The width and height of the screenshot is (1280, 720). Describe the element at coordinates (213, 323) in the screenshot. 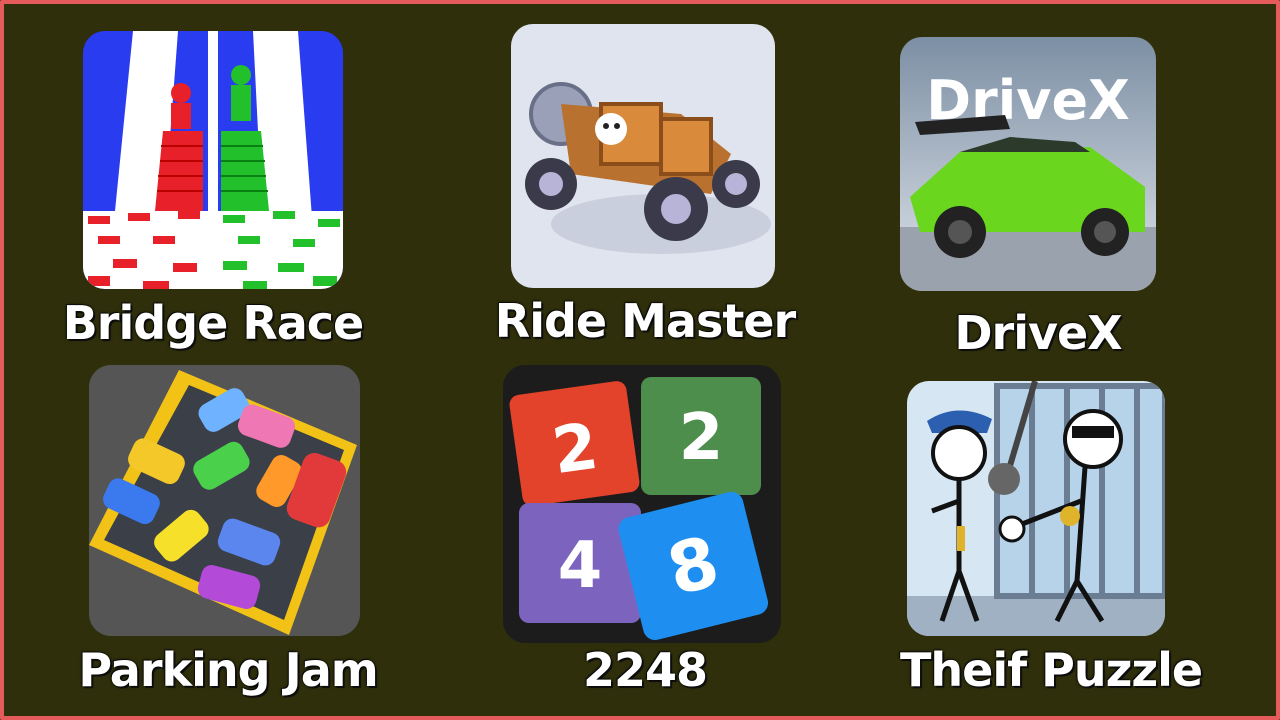

I see `game-label: Bridge Race` at that location.